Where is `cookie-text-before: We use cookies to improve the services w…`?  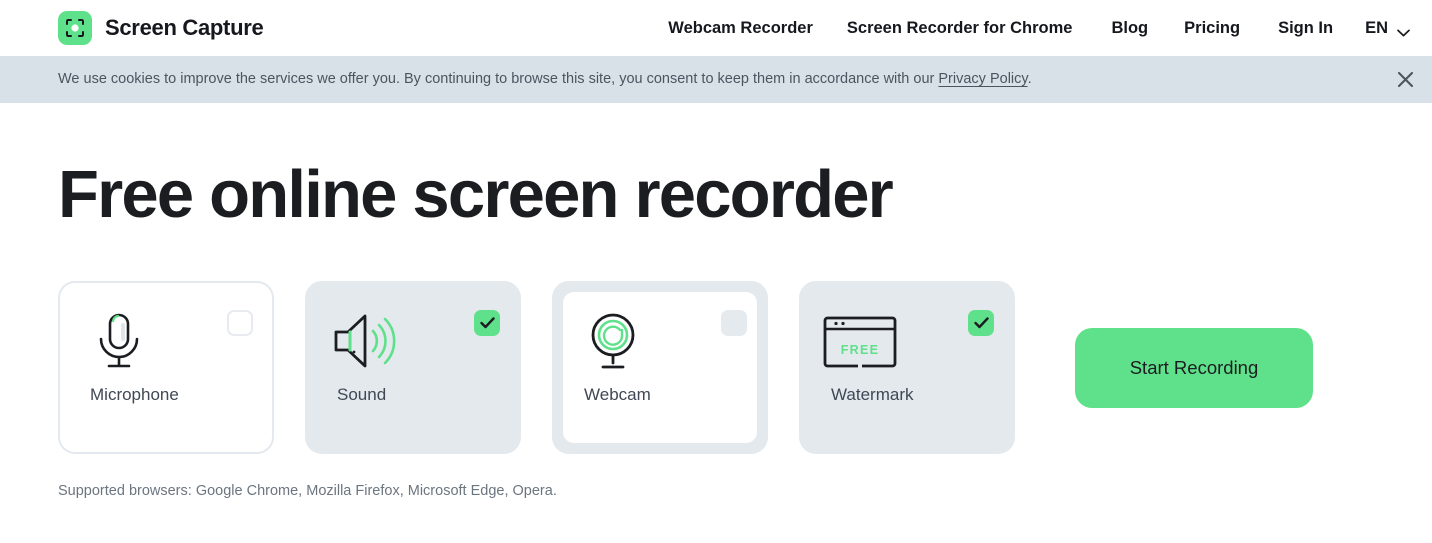
cookie-text-before: We use cookies to improve the services w… is located at coordinates (498, 78).